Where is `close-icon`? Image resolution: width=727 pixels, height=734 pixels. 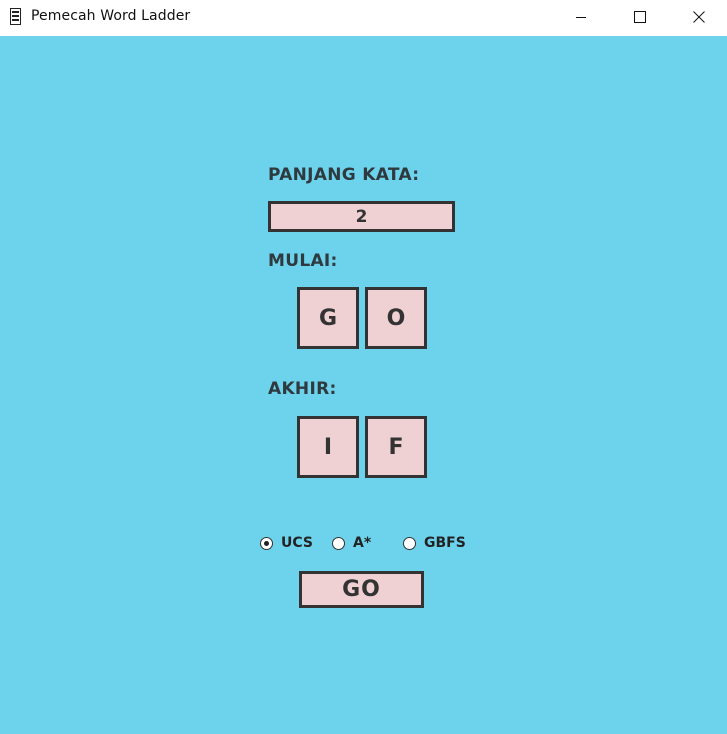
close-icon is located at coordinates (699, 16).